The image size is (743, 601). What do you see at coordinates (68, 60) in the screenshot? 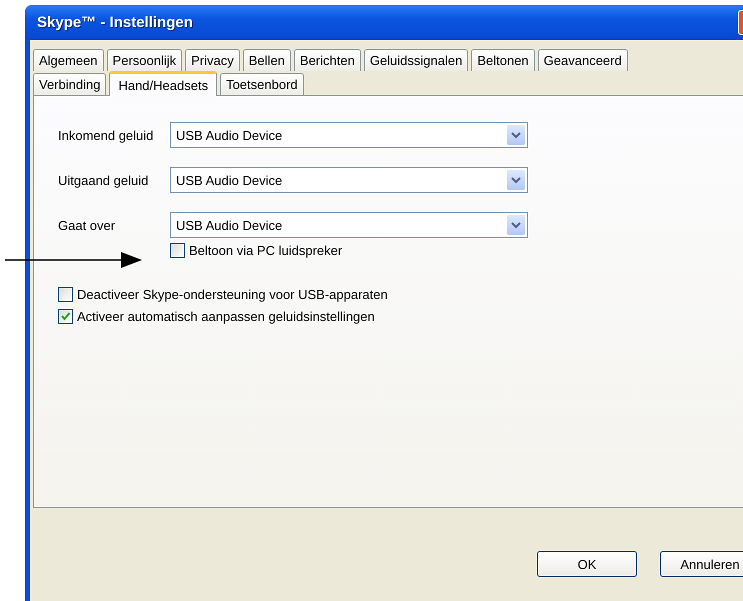
I see `tab: Algemeen` at bounding box center [68, 60].